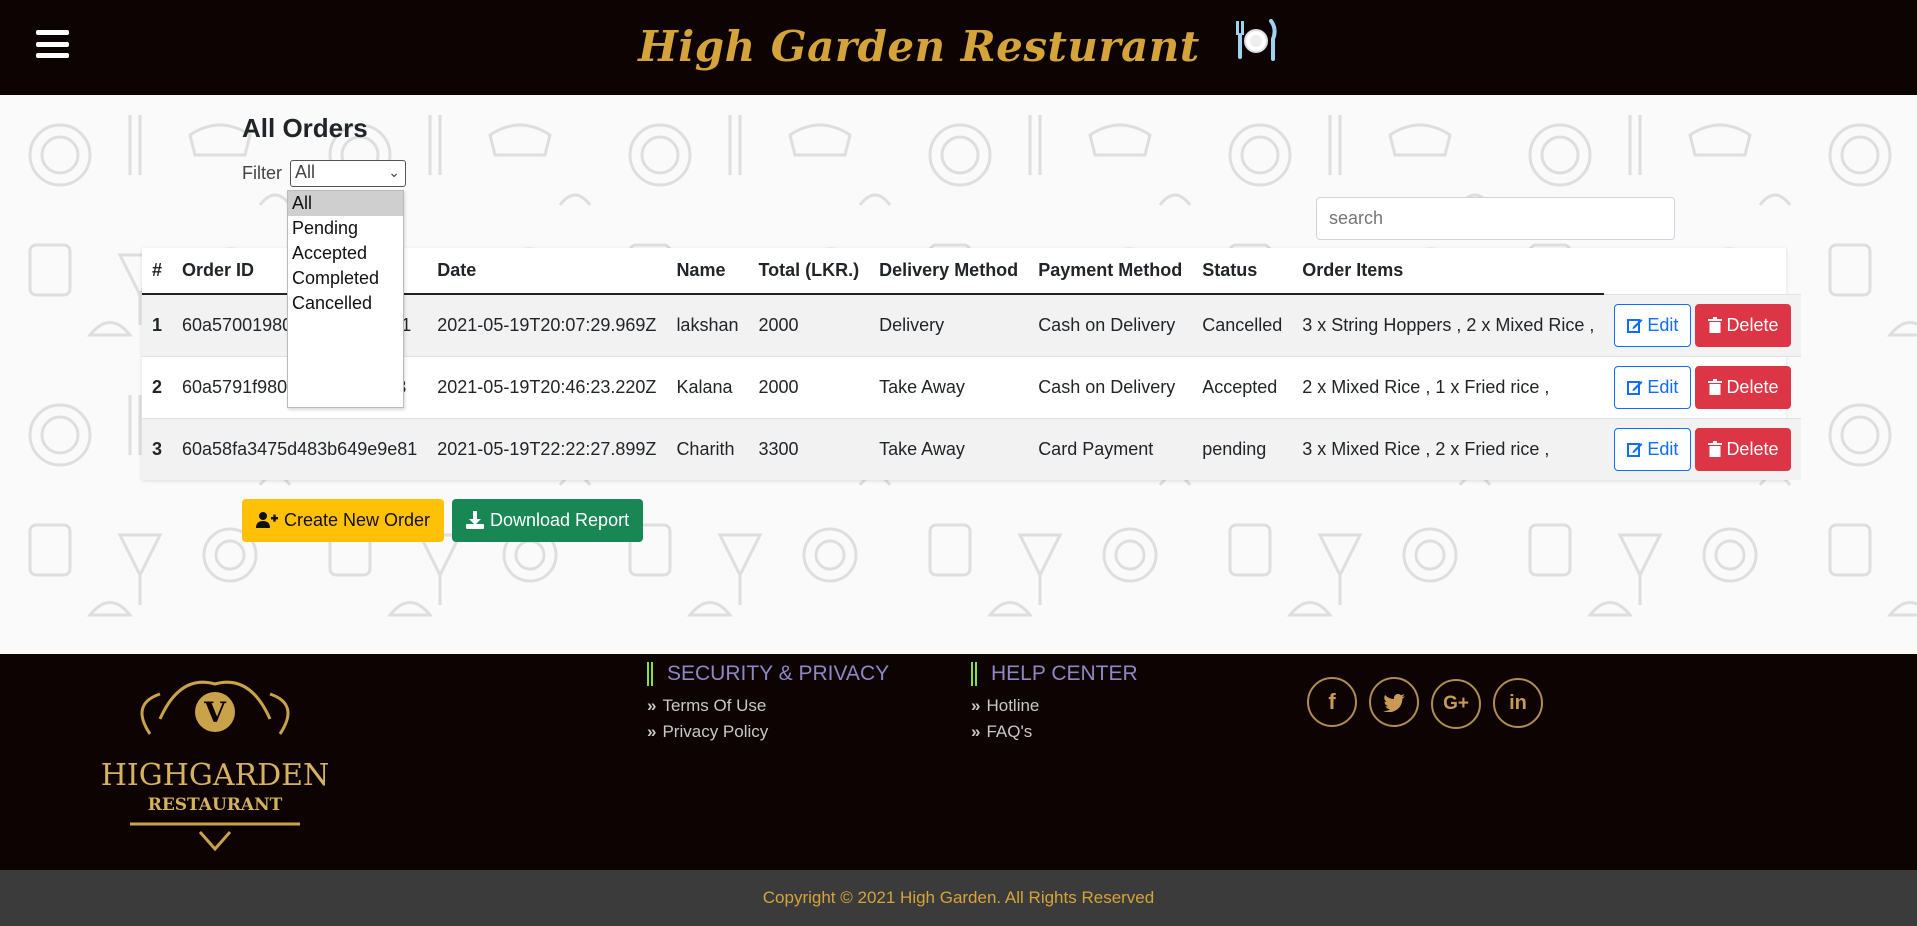  Describe the element at coordinates (1013, 705) in the screenshot. I see `hotline-label: Hotline` at that location.